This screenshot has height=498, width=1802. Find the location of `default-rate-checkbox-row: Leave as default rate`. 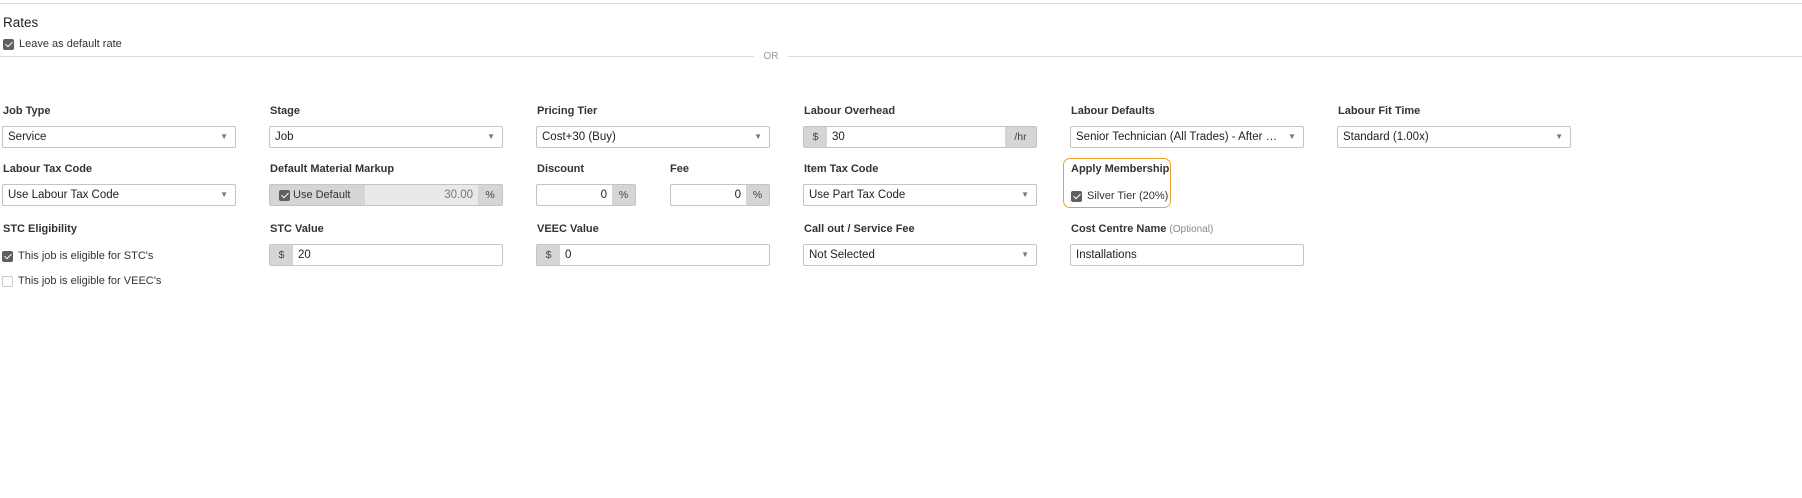

default-rate-checkbox-row: Leave as default rate is located at coordinates (62, 44).